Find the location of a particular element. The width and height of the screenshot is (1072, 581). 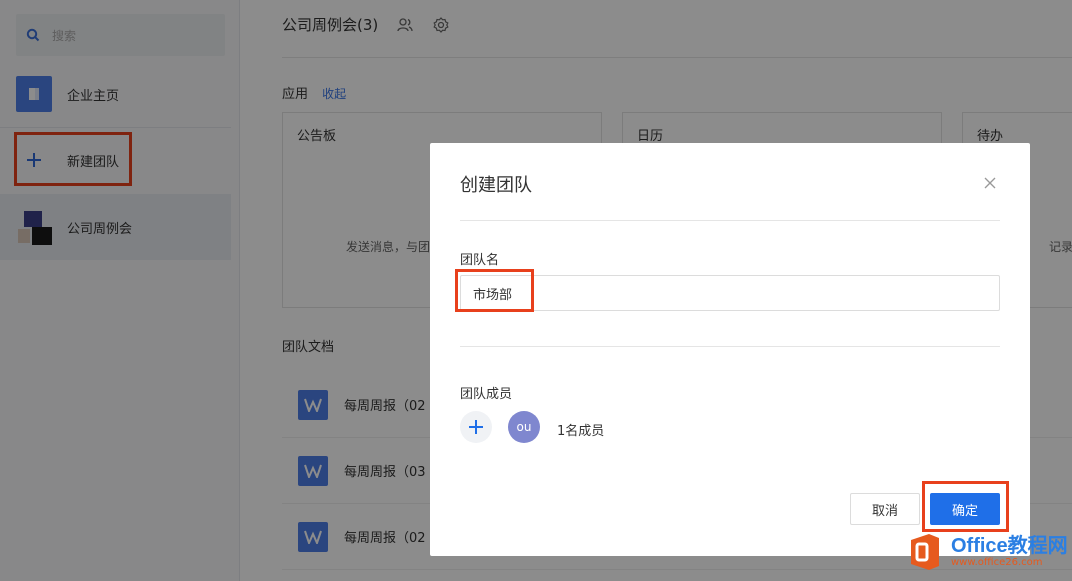

watermark: Office教程网 www.office26.com is located at coordinates (986, 552).